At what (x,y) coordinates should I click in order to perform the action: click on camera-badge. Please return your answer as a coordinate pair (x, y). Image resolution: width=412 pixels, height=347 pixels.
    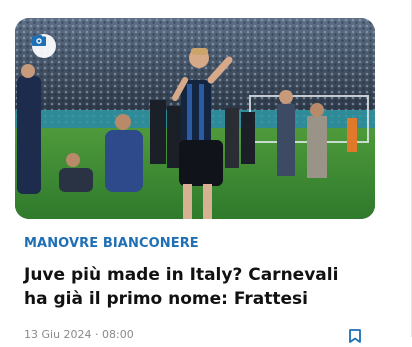
    Looking at the image, I should click on (44, 46).